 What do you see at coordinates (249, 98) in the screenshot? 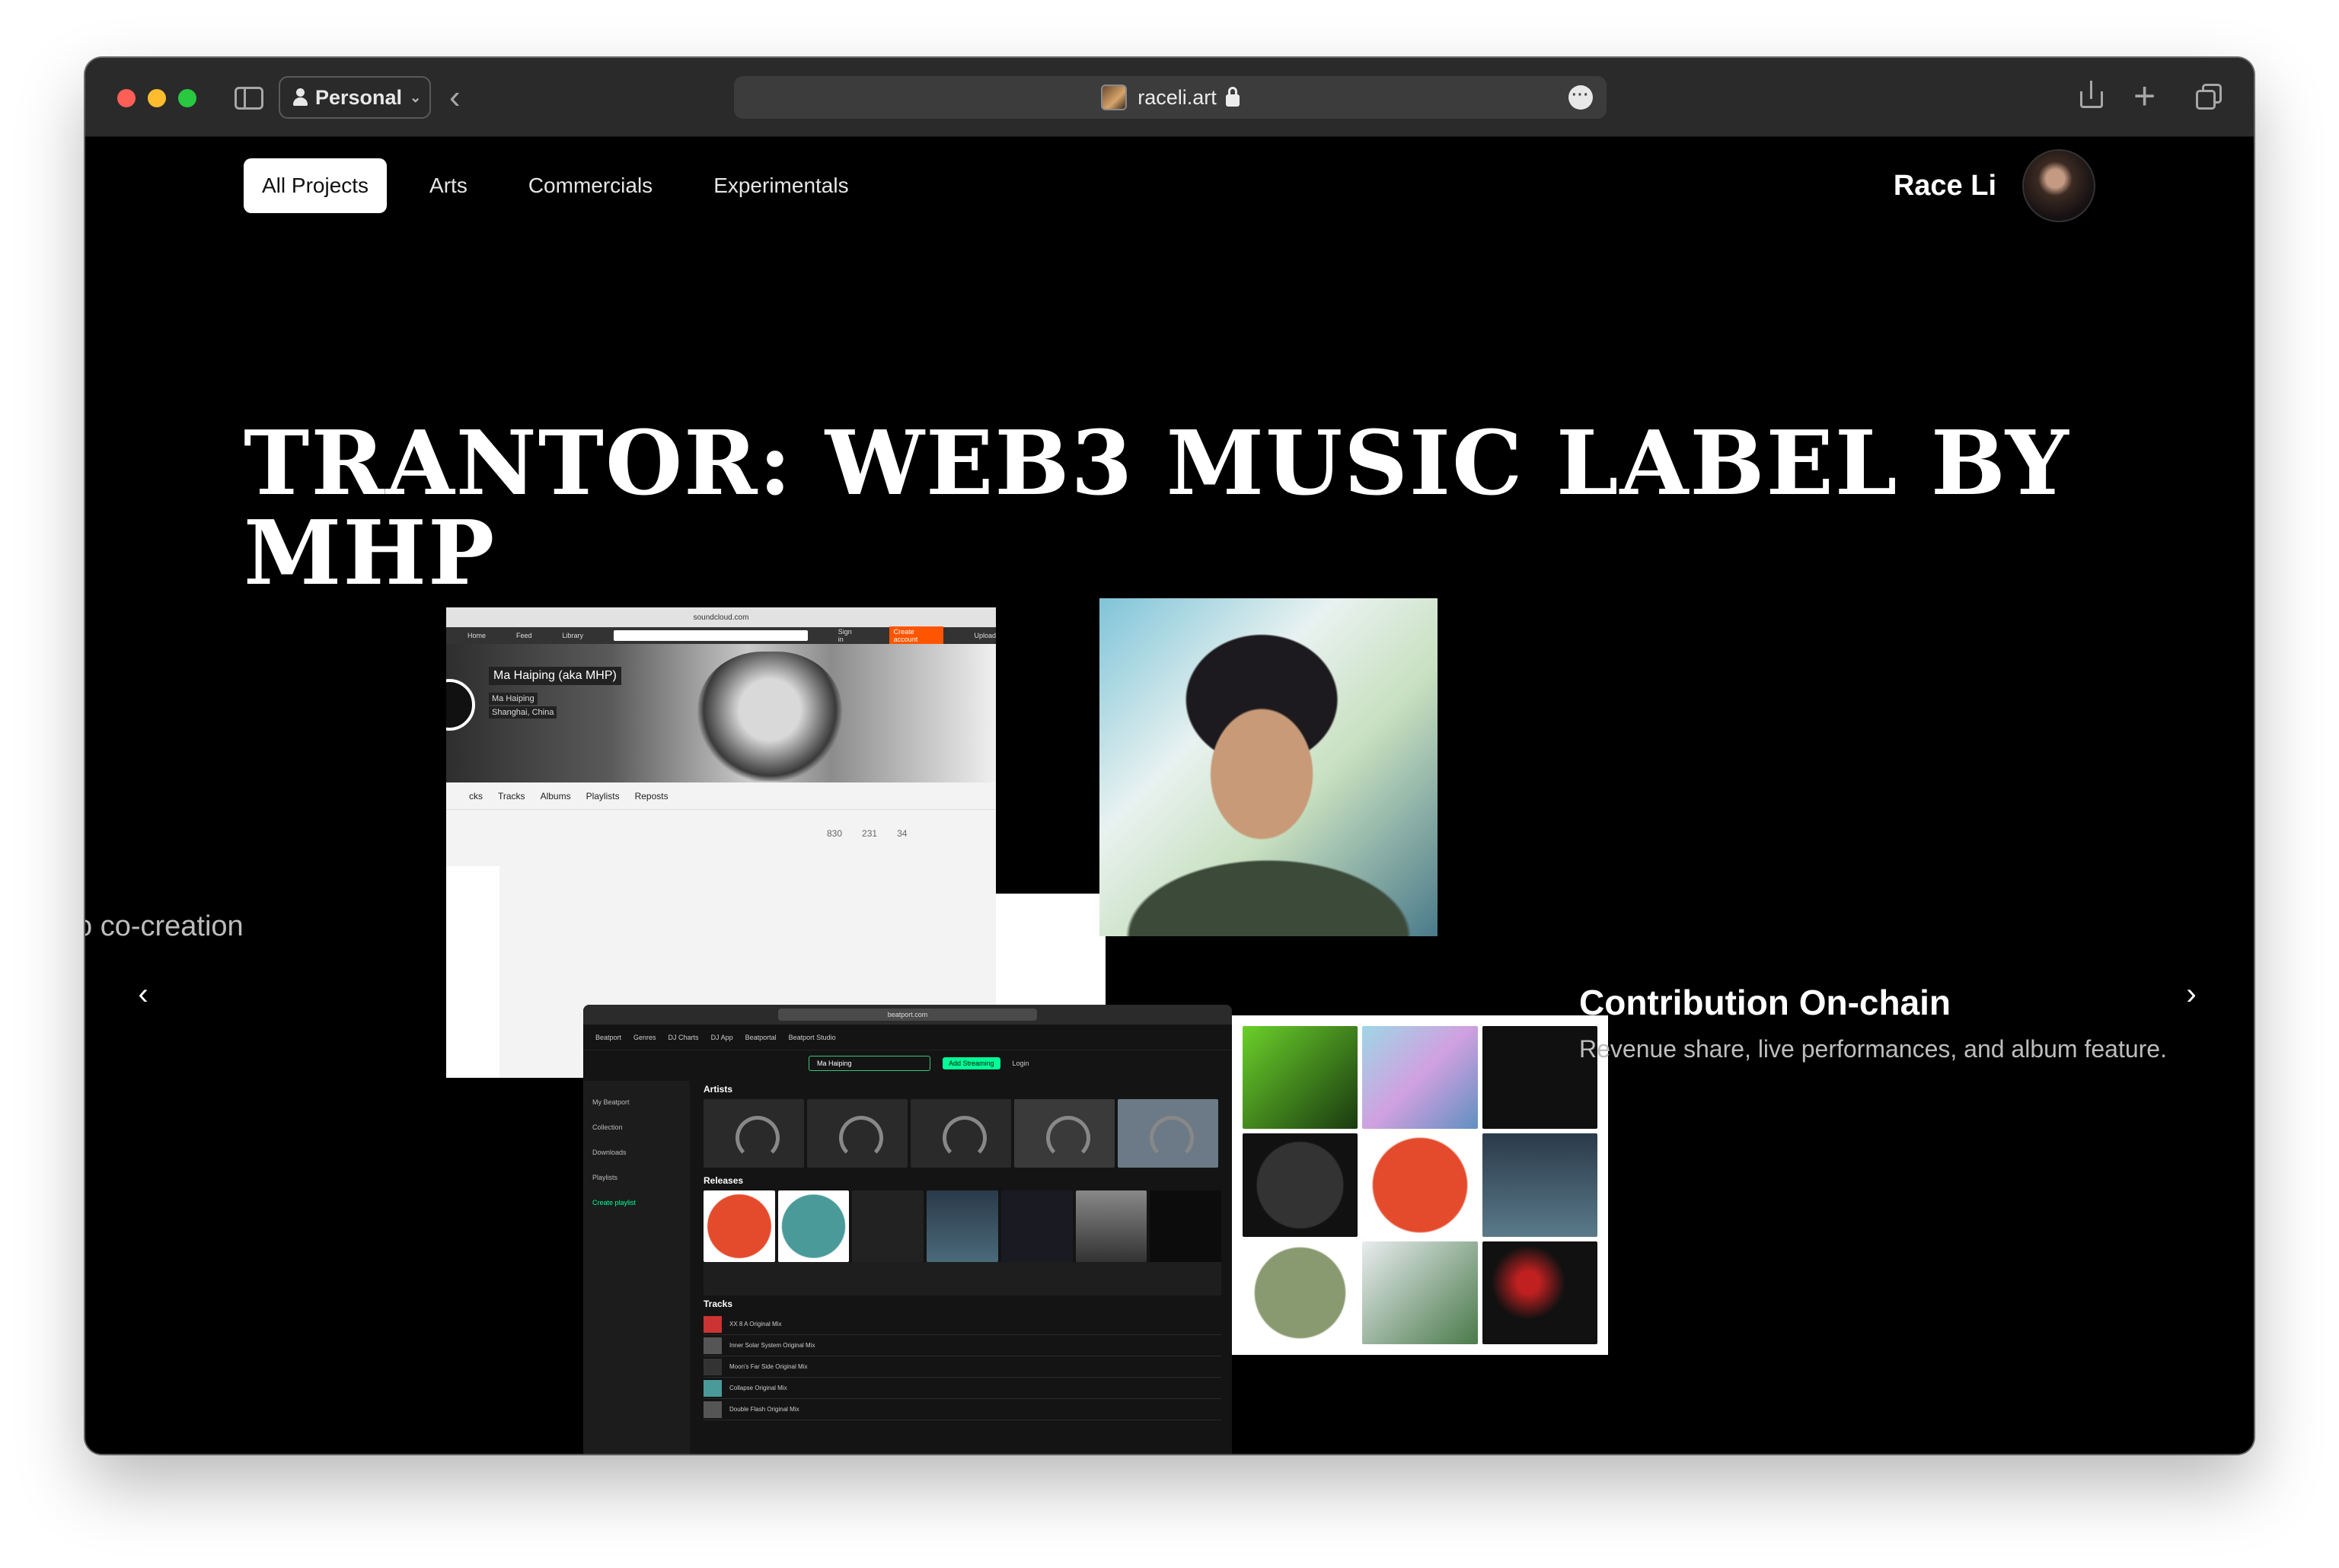
I see `sidebar-toggle-icon` at bounding box center [249, 98].